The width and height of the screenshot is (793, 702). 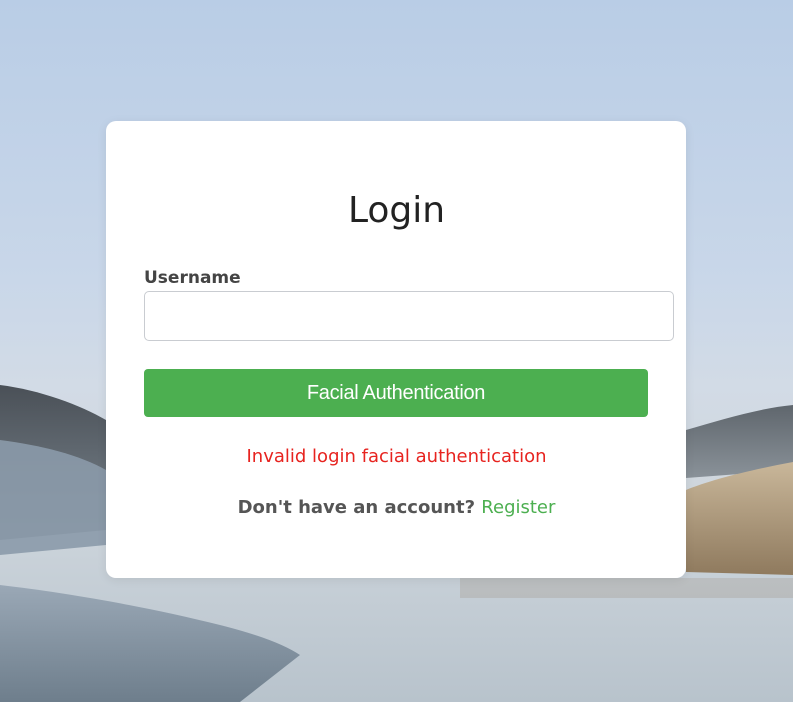 I want to click on register-link: Register, so click(x=518, y=507).